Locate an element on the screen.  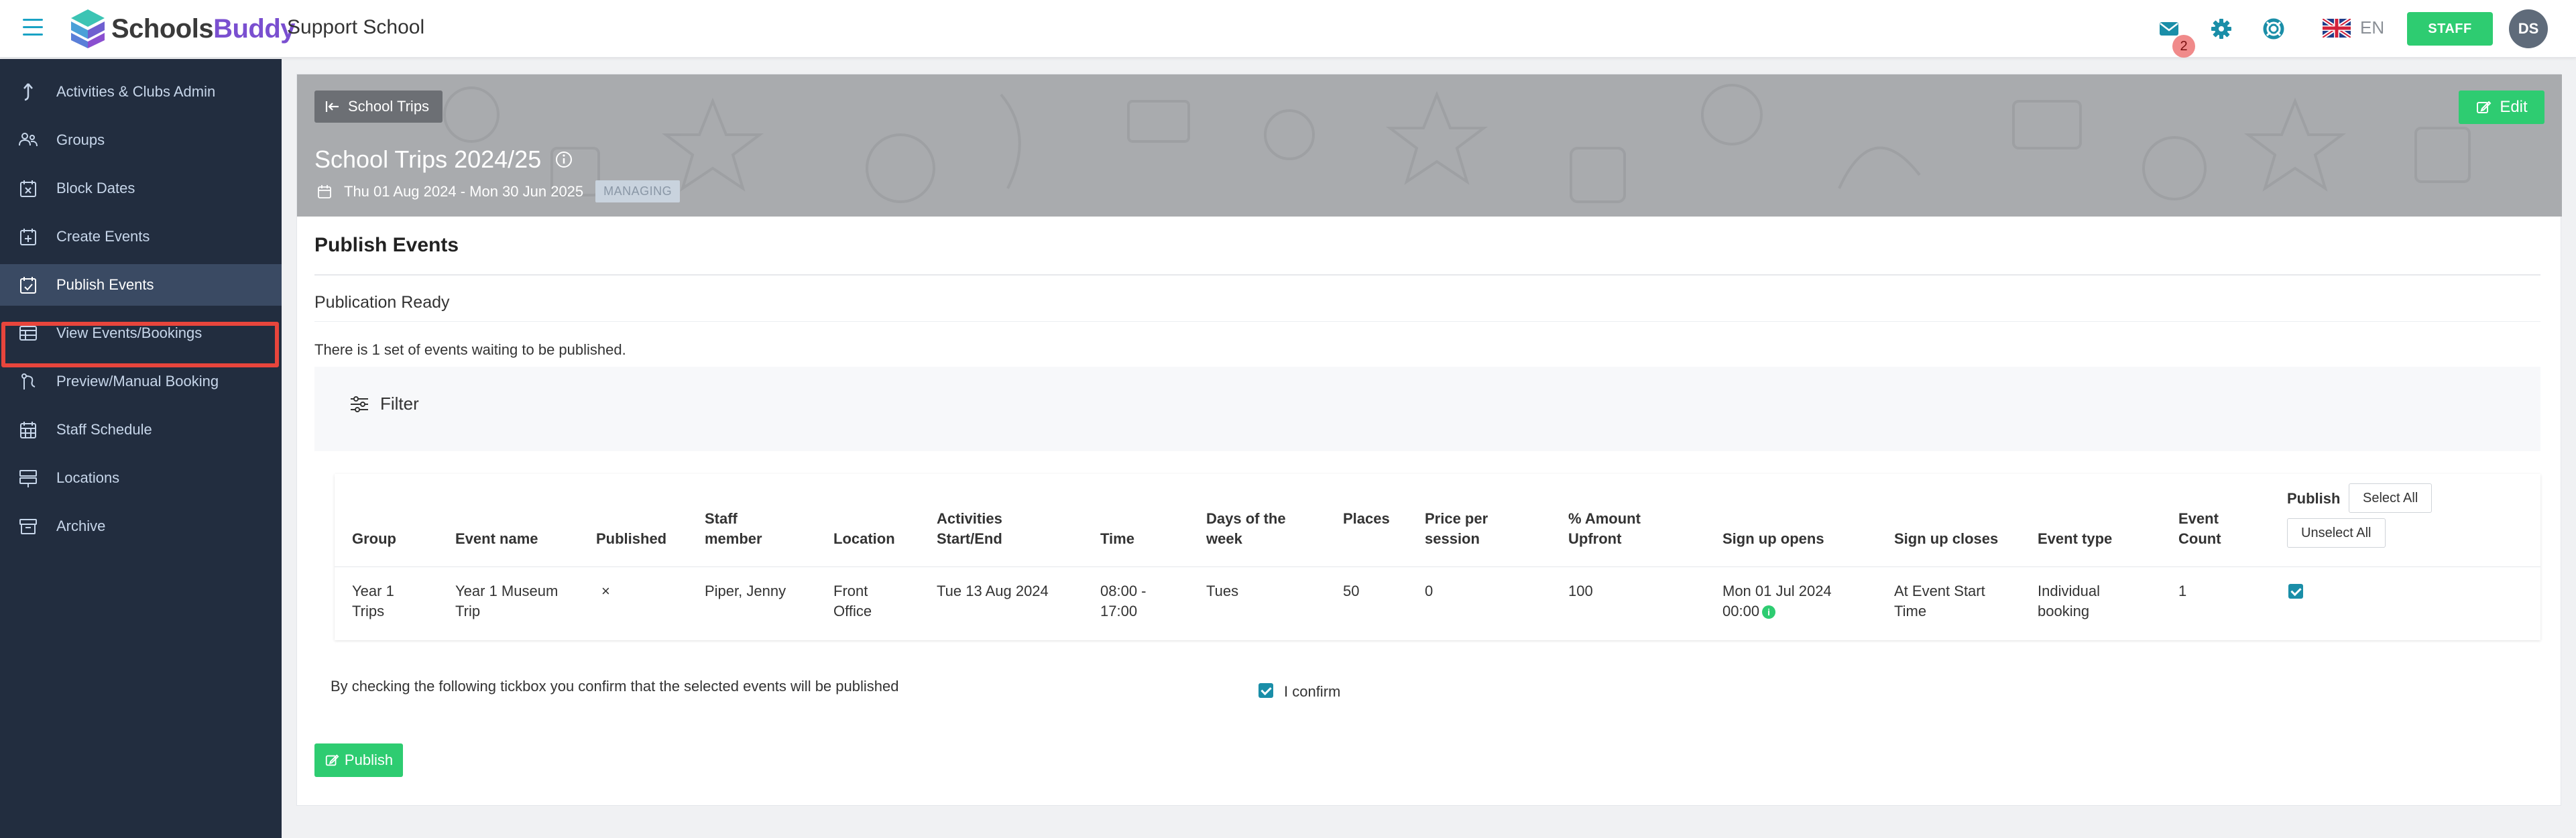
page-title: School Trips 2024/25 is located at coordinates (428, 159).